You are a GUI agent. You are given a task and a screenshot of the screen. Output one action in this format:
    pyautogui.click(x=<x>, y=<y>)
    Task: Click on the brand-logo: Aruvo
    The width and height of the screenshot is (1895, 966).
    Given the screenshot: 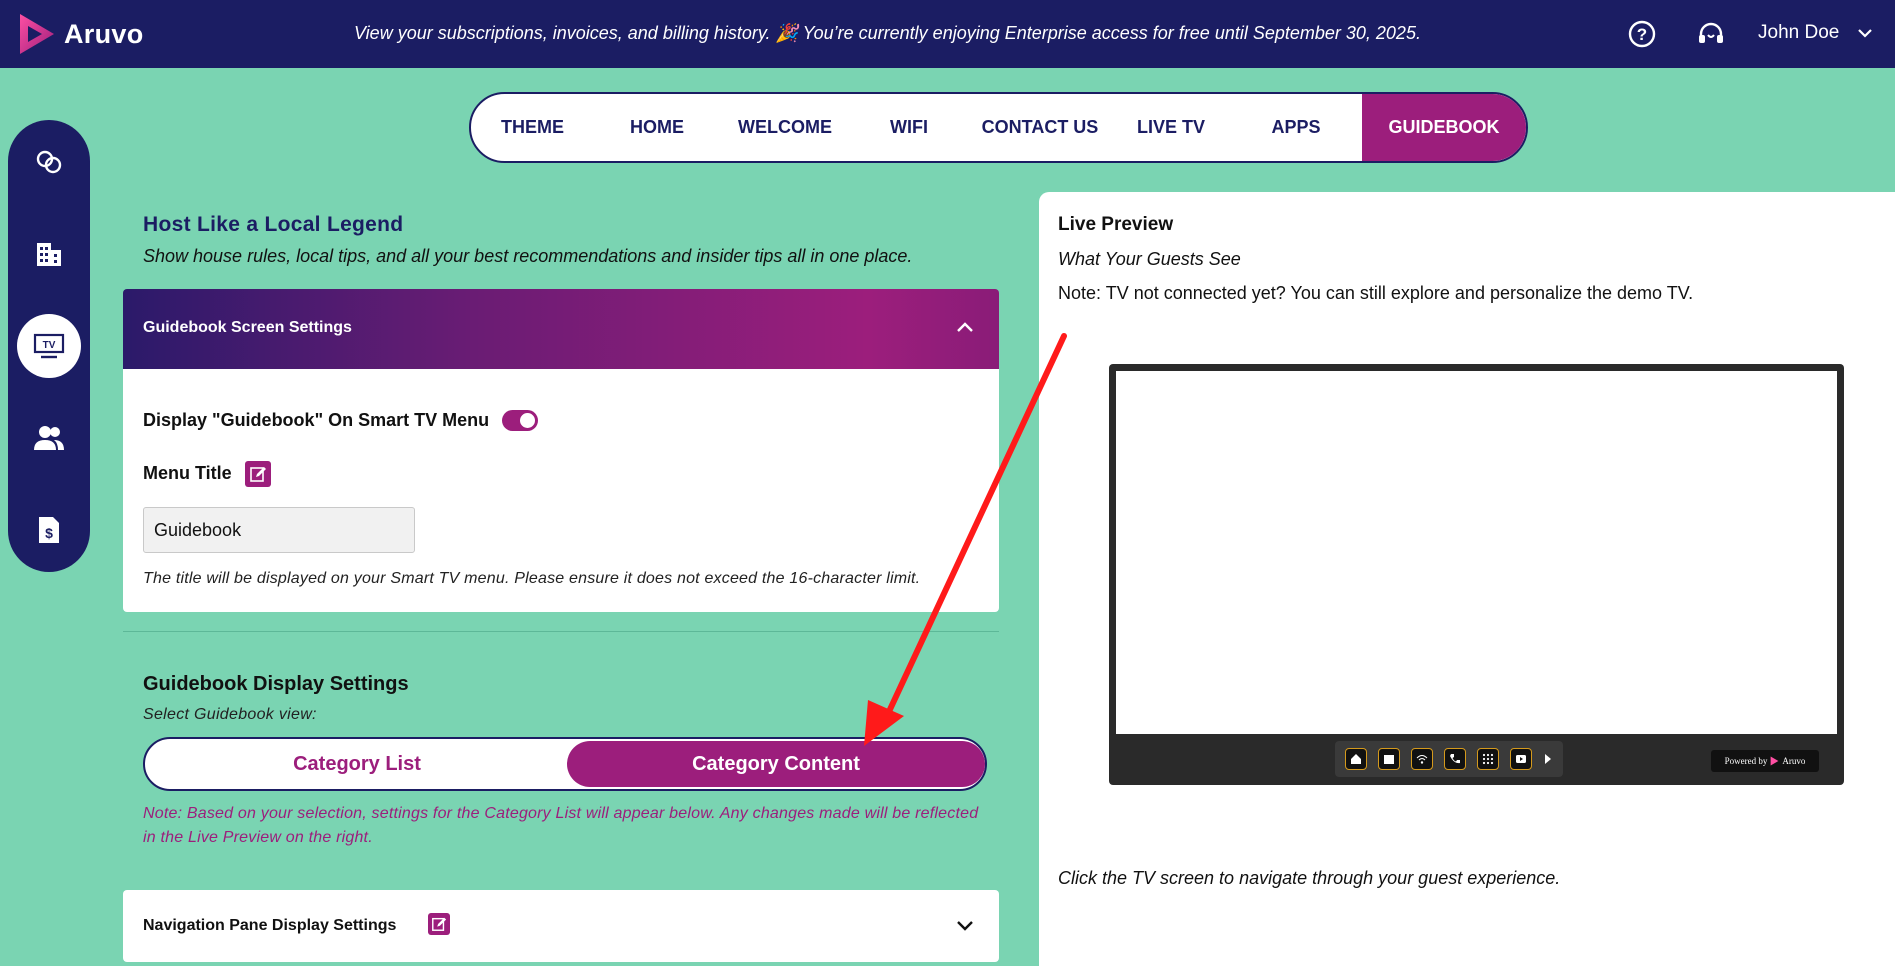 What is the action you would take?
    pyautogui.click(x=81, y=34)
    